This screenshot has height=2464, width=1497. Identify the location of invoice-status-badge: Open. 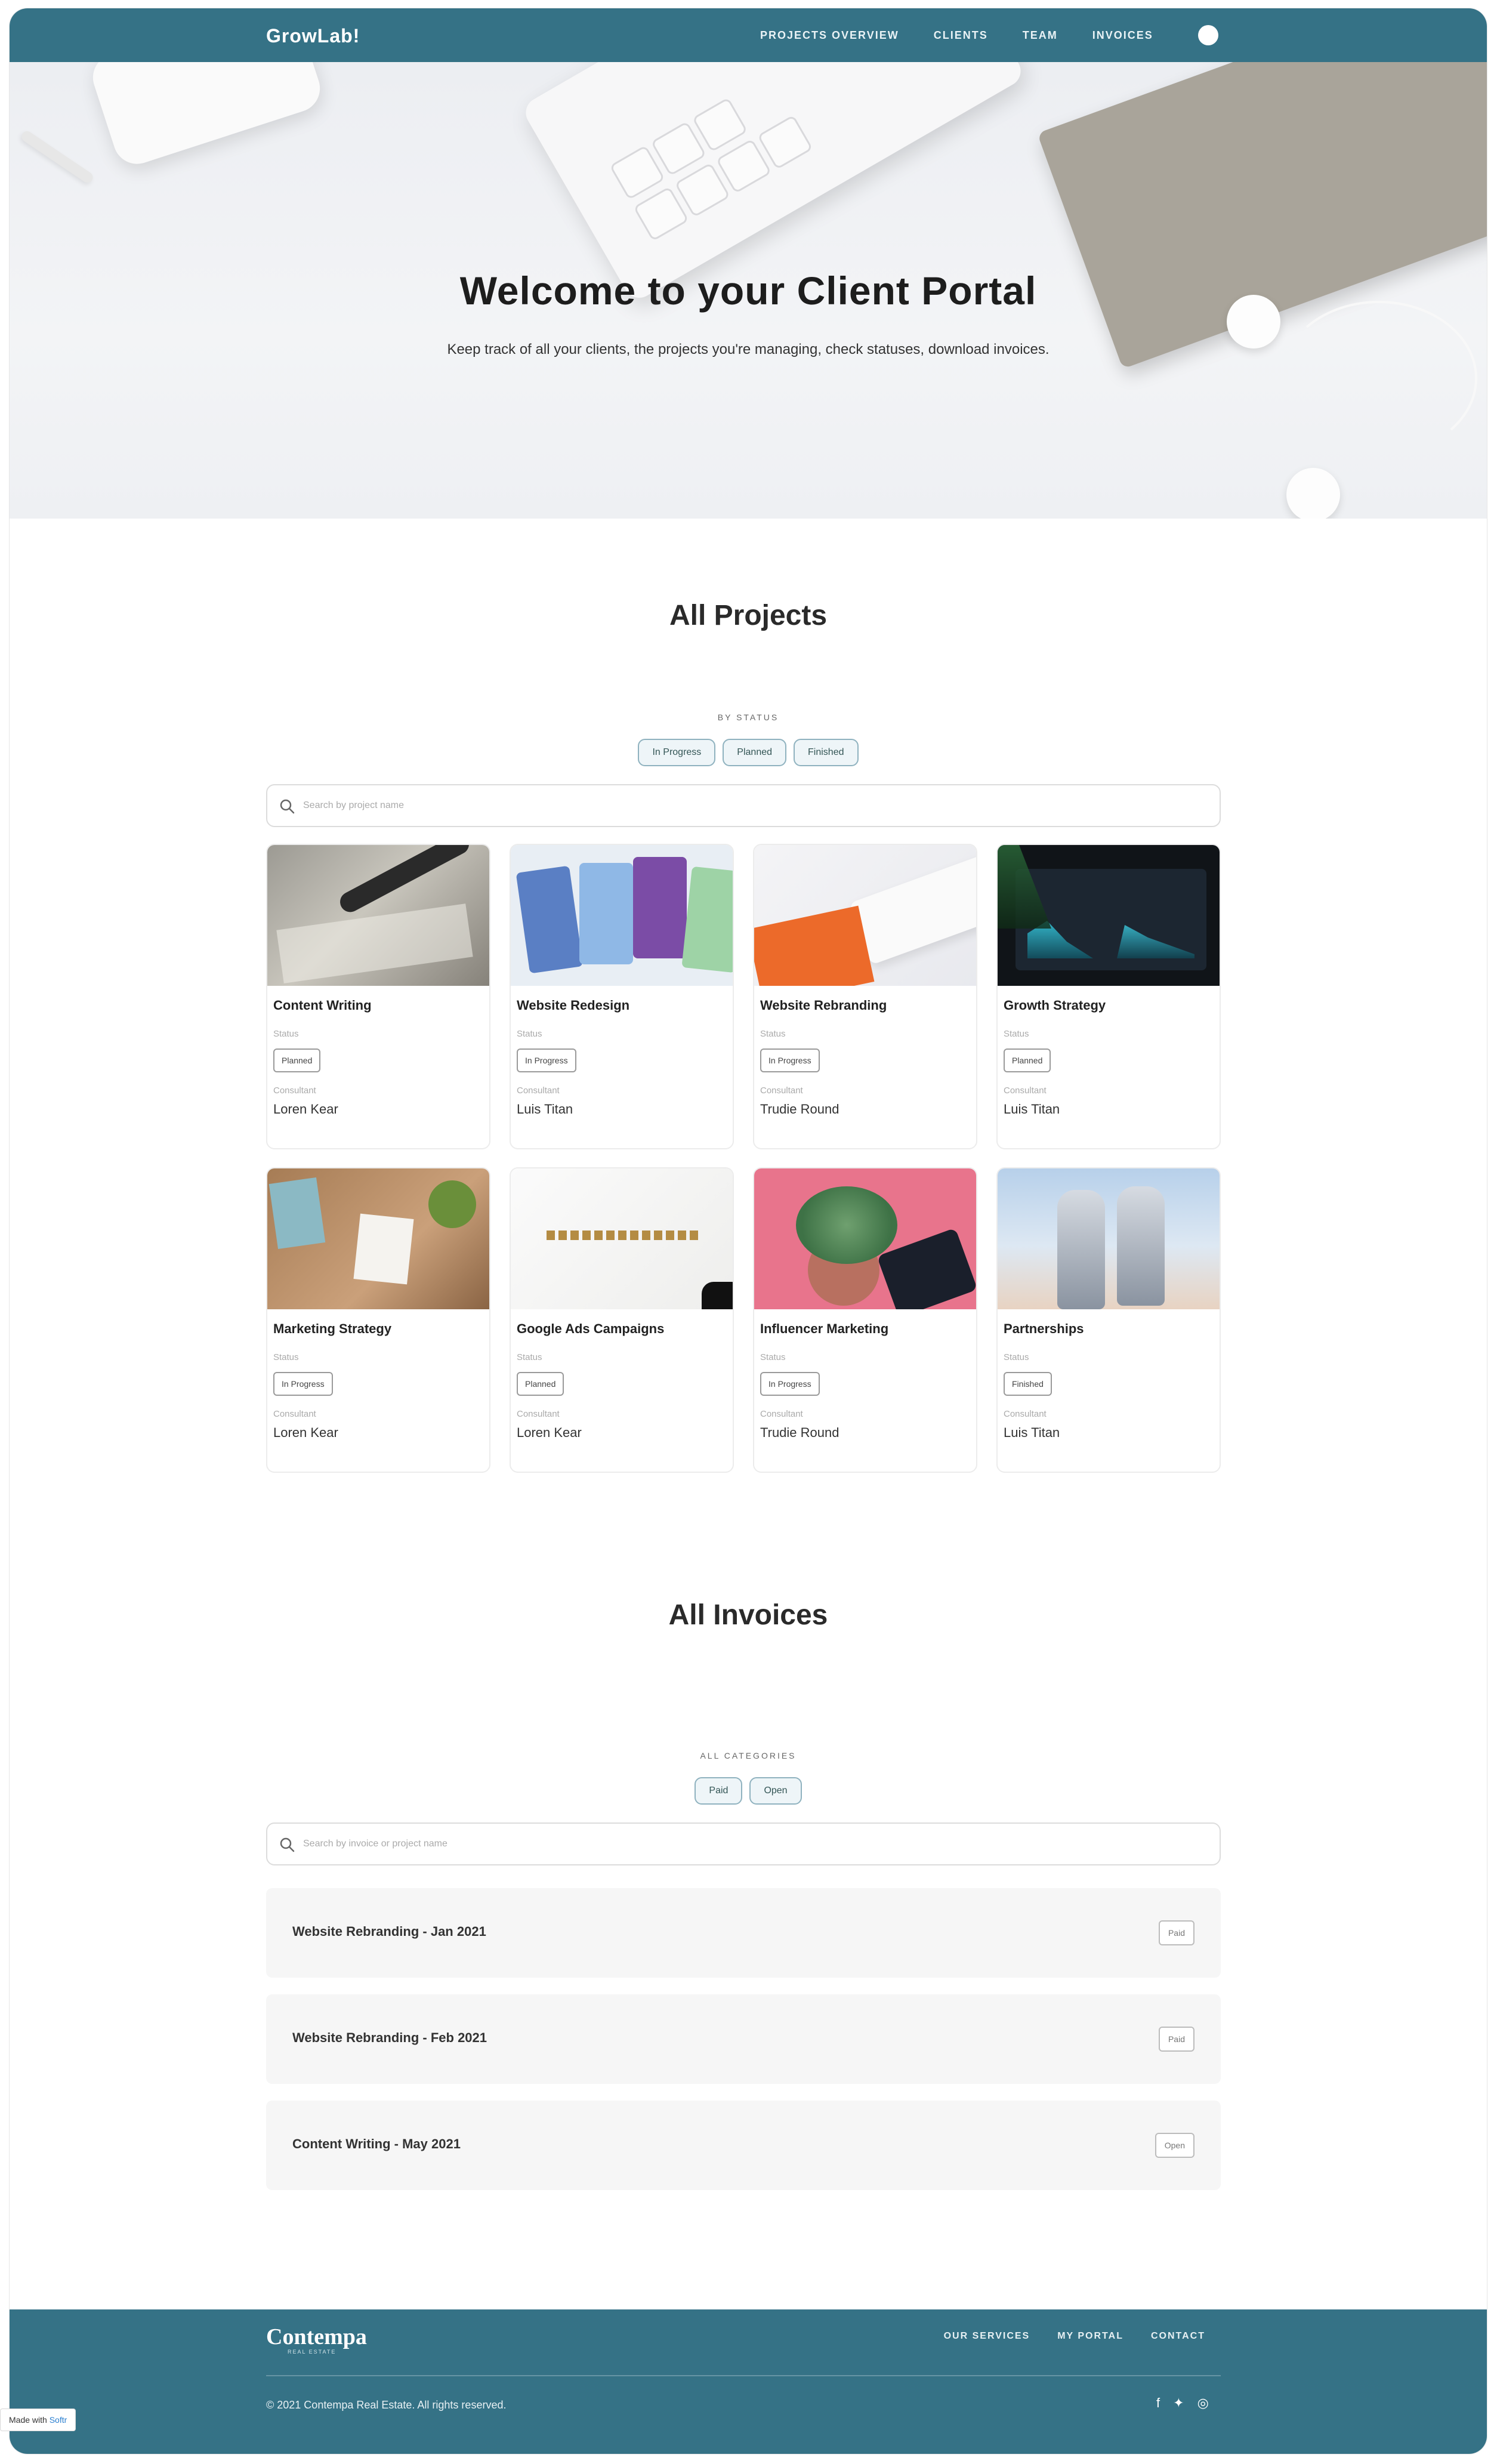
(1174, 2145).